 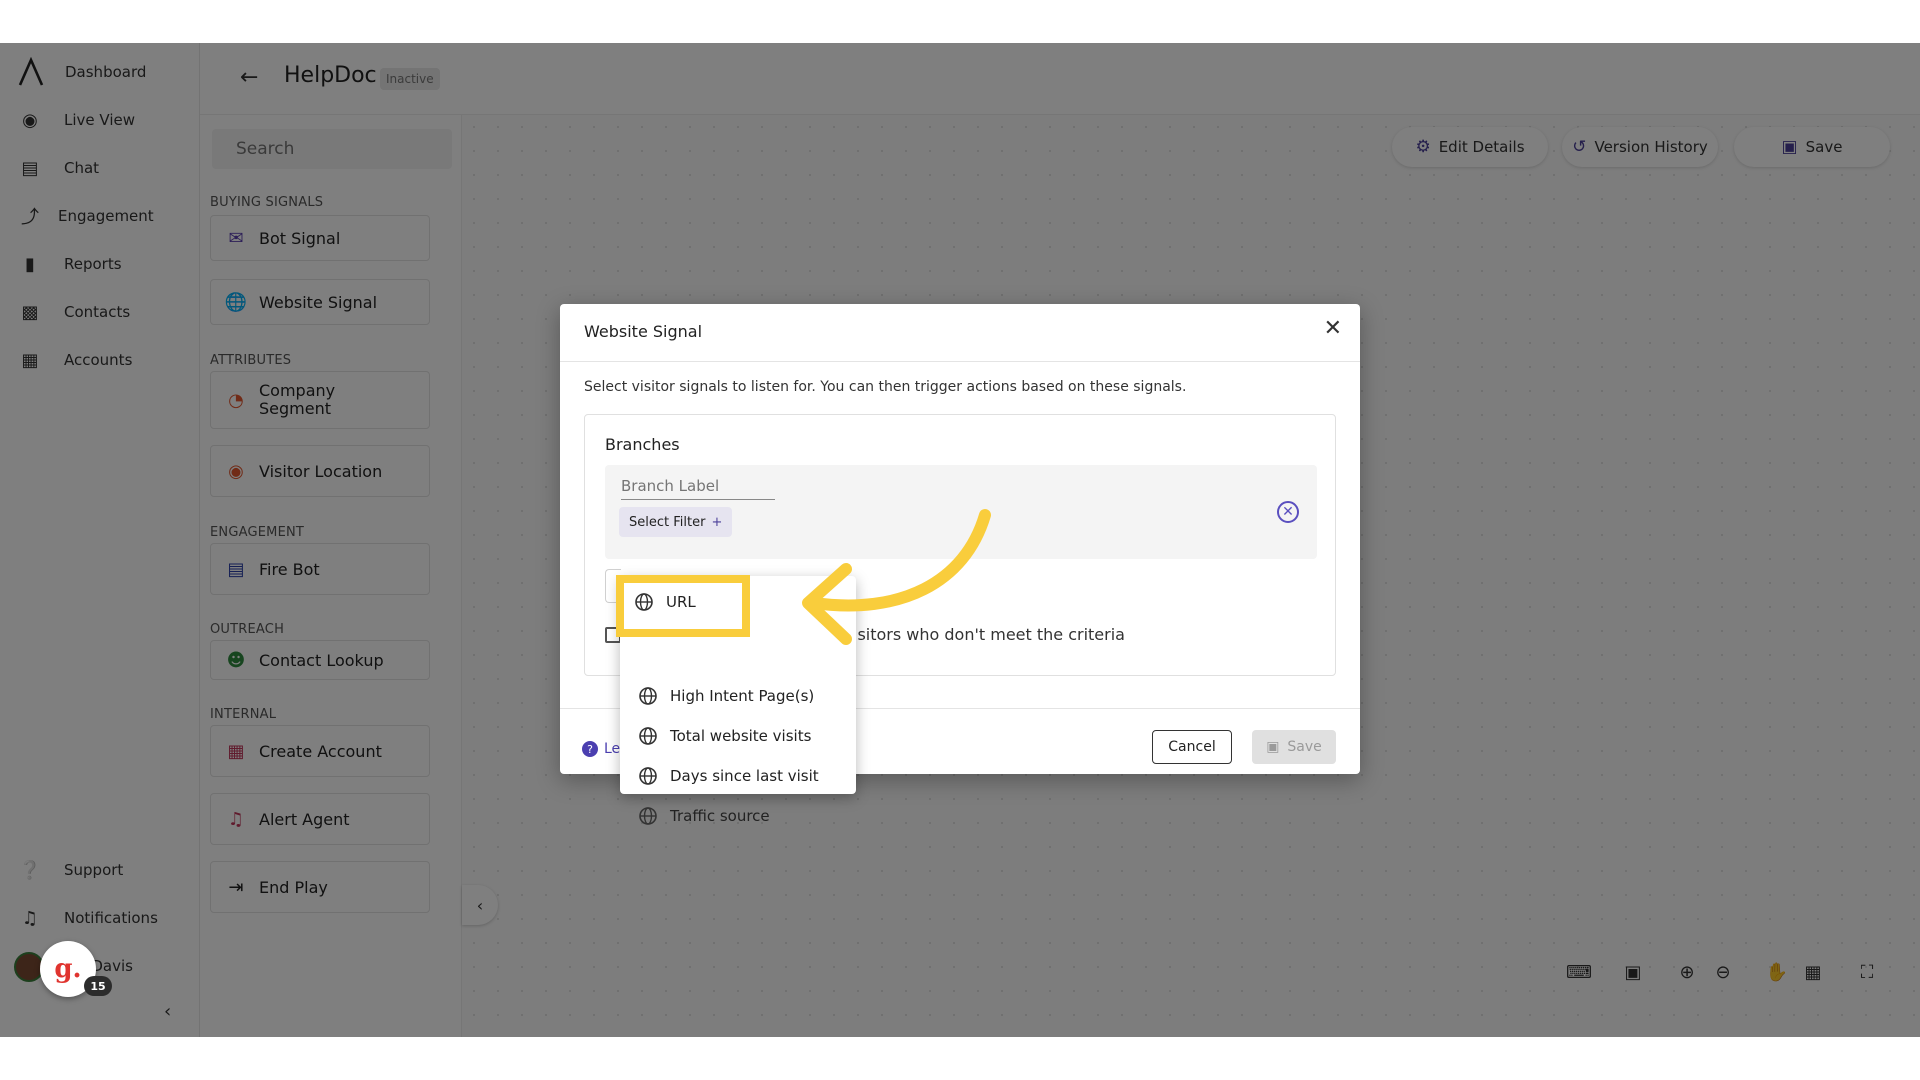 I want to click on dropdown-option-url: URL, so click(x=683, y=606).